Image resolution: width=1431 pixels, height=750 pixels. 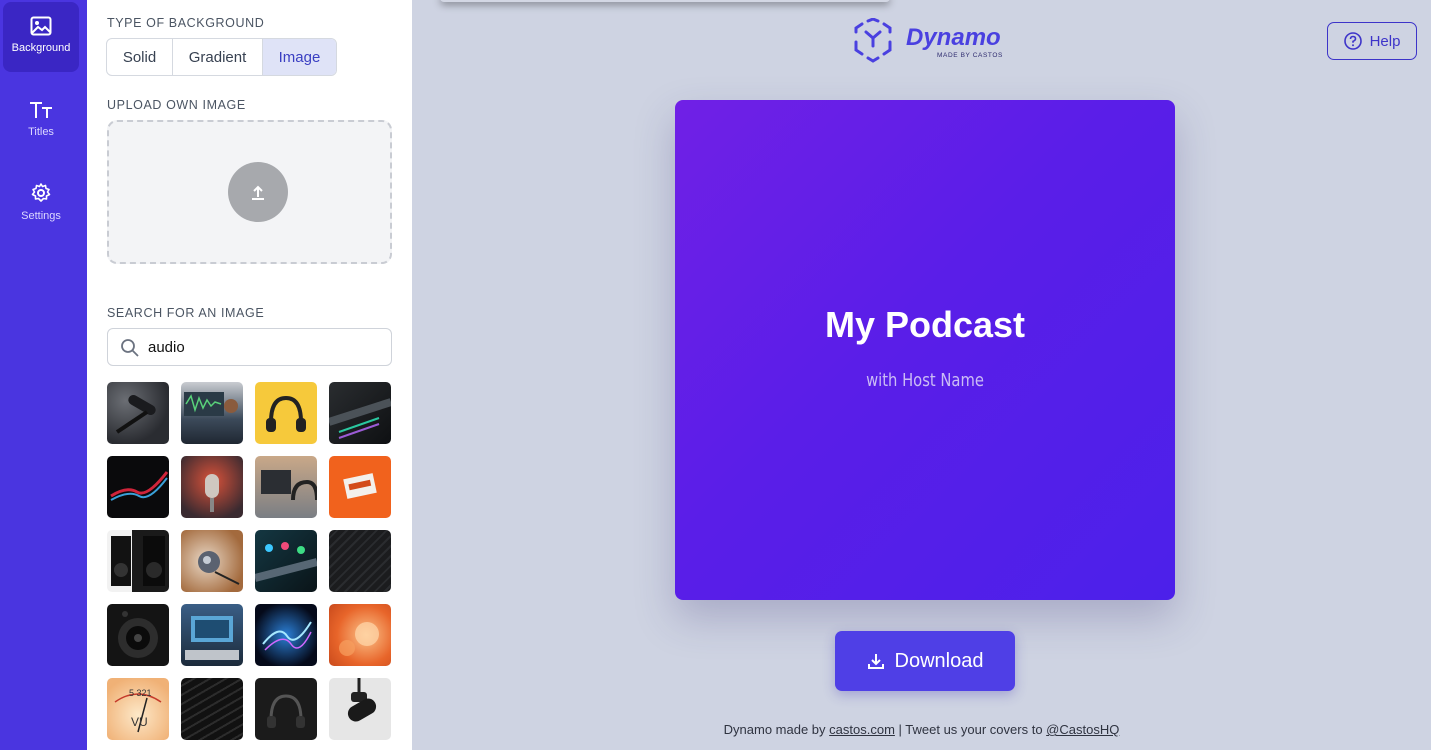 I want to click on rail-item-settings: Settings, so click(x=41, y=203).